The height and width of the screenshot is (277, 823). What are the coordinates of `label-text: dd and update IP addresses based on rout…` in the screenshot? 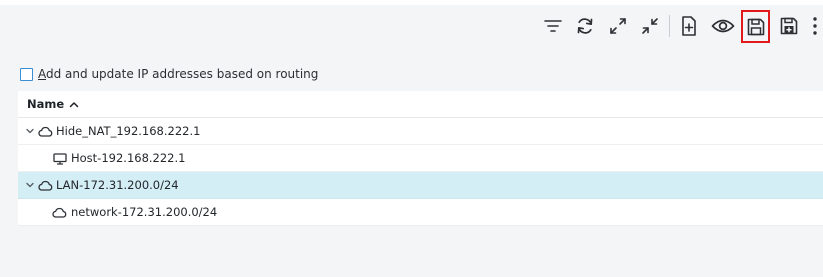 It's located at (182, 74).